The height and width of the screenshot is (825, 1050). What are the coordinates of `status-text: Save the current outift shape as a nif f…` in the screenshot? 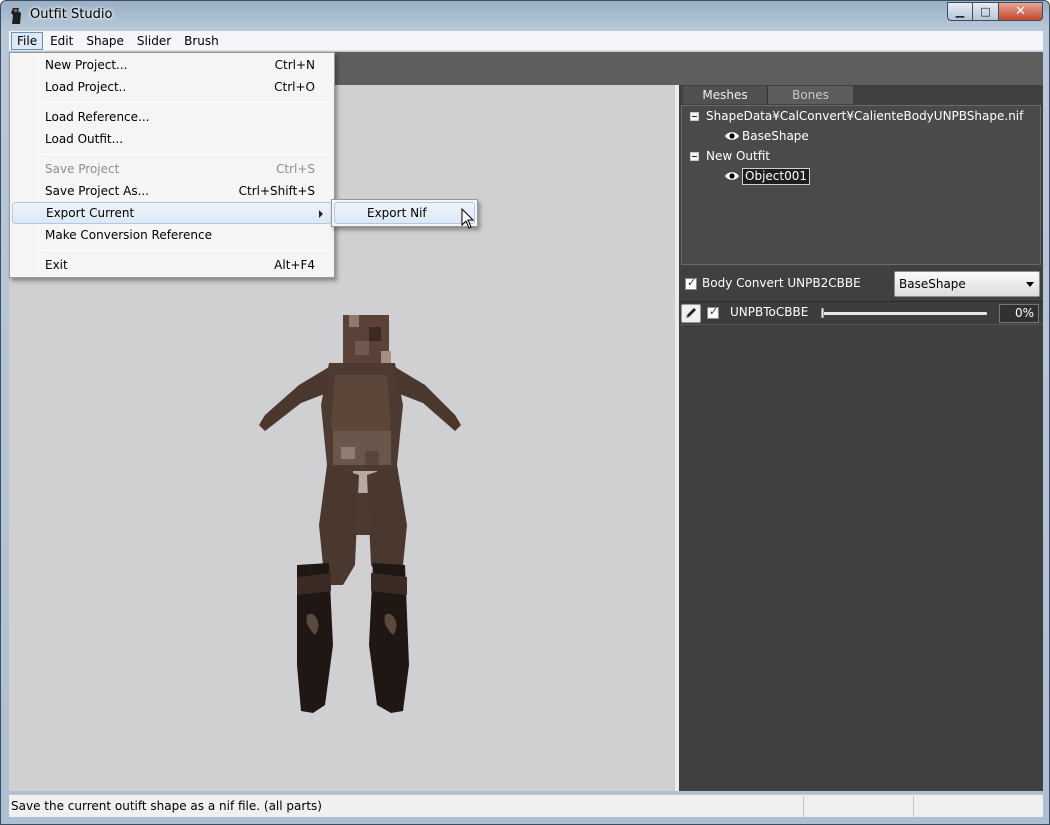 It's located at (166, 806).